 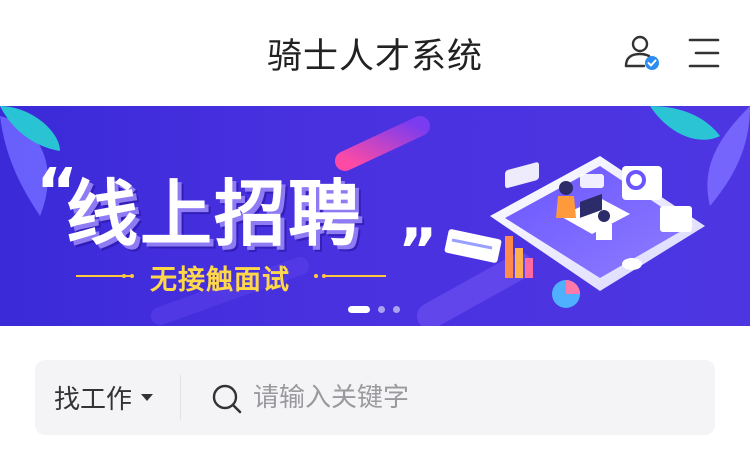 What do you see at coordinates (227, 399) in the screenshot?
I see `search-icon` at bounding box center [227, 399].